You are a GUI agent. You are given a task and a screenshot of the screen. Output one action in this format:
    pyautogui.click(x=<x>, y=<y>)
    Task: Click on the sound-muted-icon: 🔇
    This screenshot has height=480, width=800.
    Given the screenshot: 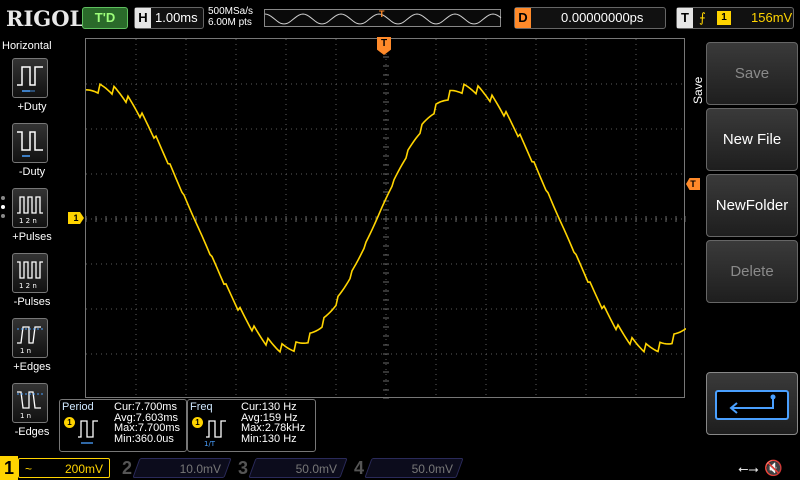 What is the action you would take?
    pyautogui.click(x=773, y=468)
    